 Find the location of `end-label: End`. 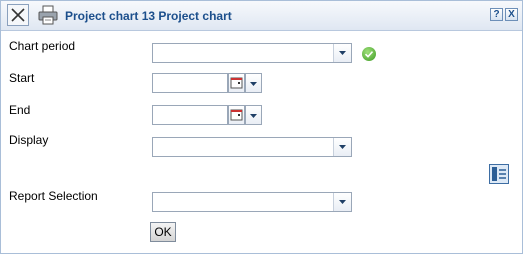

end-label: End is located at coordinates (20, 110).